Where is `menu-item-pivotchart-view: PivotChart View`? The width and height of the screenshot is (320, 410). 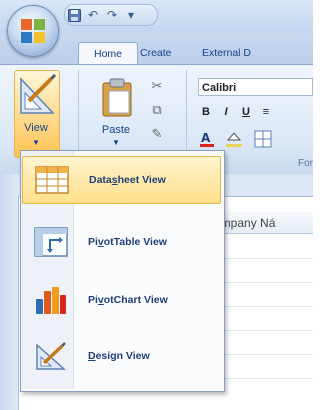 menu-item-pivotchart-view: PivotChart View is located at coordinates (121, 300).